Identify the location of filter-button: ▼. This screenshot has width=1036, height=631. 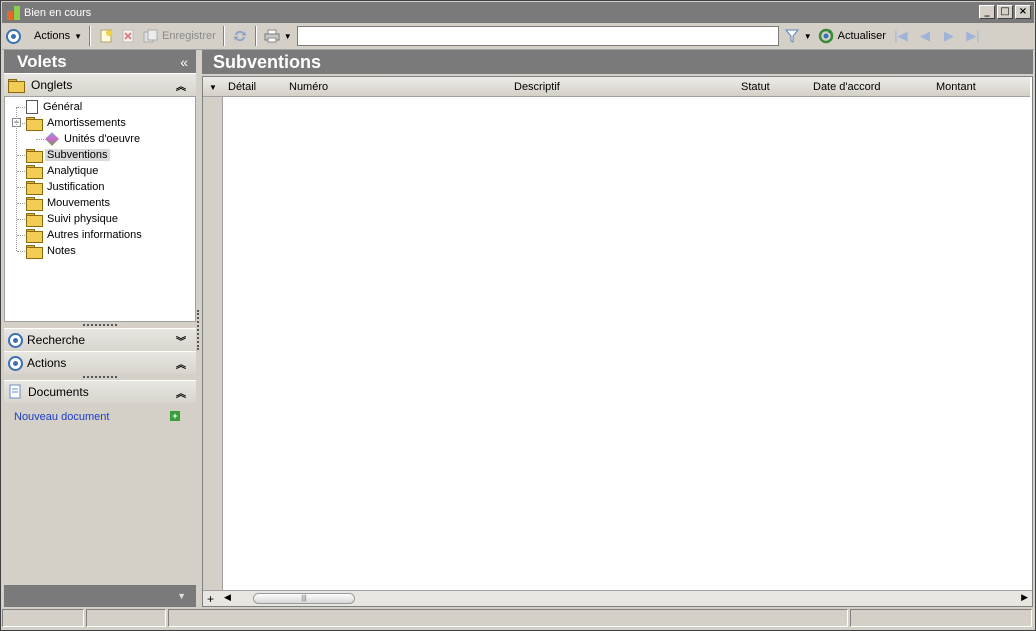
(798, 36).